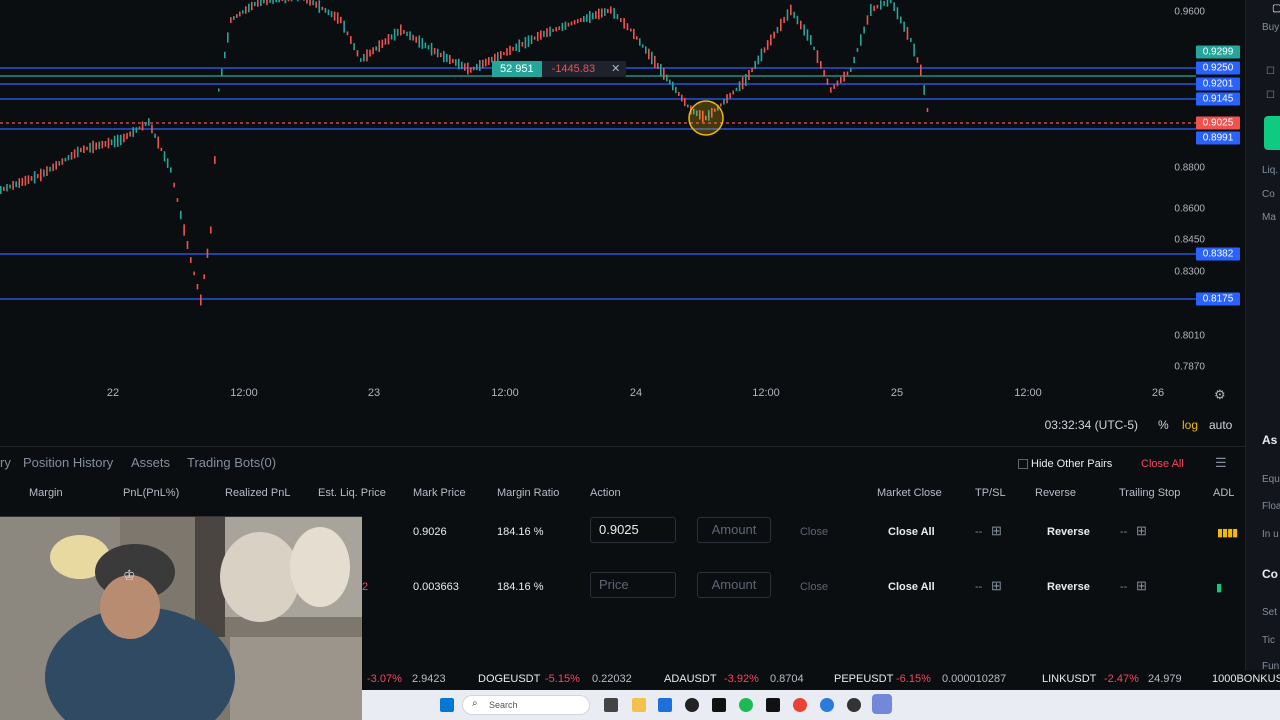 The image size is (1280, 720). Describe the element at coordinates (1272, 133) in the screenshot. I see `buy-button` at that location.